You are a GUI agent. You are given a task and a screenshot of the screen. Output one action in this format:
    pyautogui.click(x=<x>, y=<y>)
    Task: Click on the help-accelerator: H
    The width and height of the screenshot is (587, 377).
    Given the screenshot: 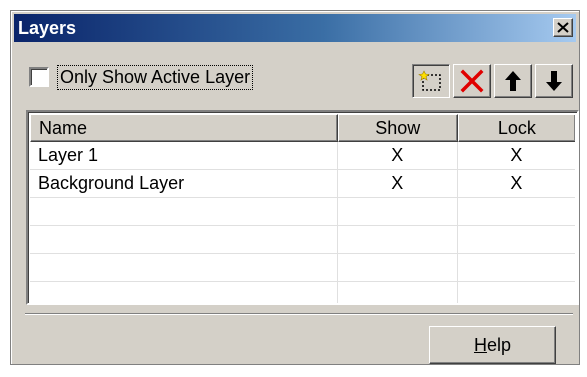 What is the action you would take?
    pyautogui.click(x=480, y=345)
    